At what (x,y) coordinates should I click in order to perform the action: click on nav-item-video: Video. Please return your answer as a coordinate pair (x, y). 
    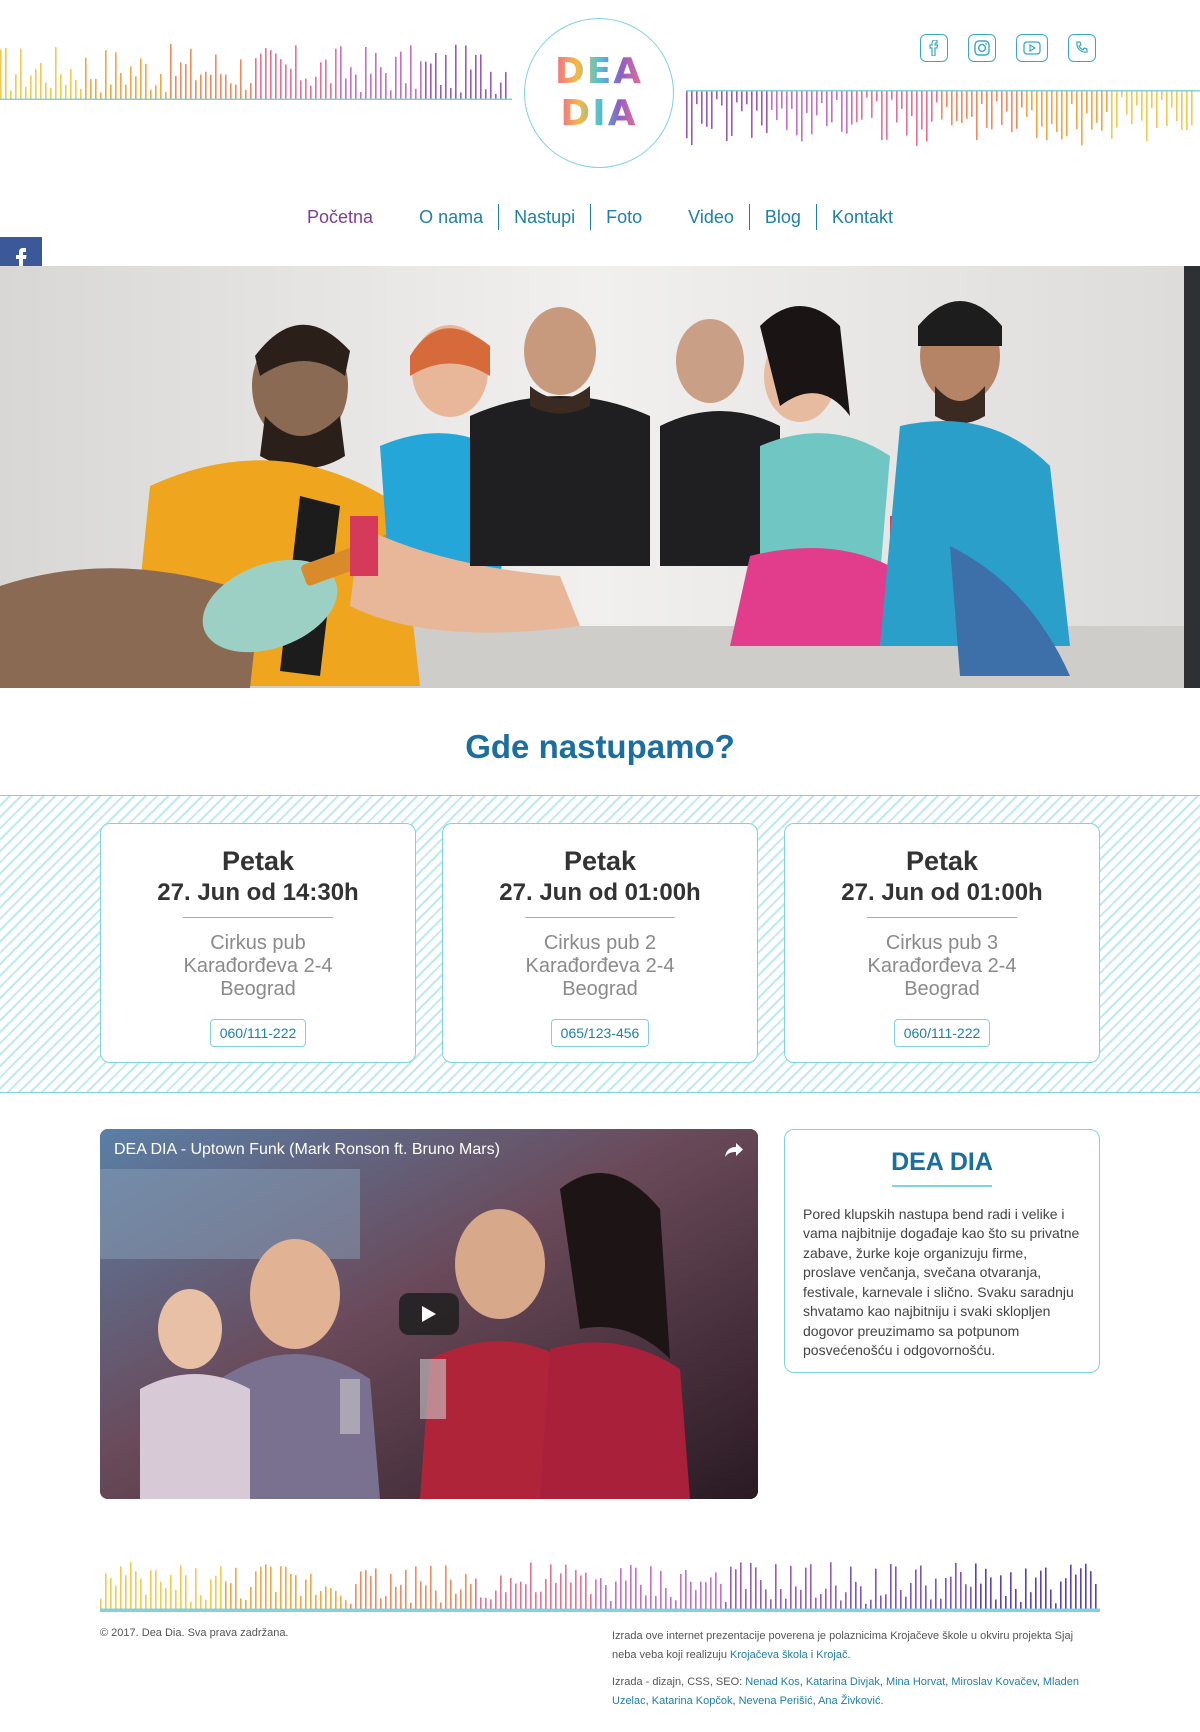
    Looking at the image, I should click on (711, 217).